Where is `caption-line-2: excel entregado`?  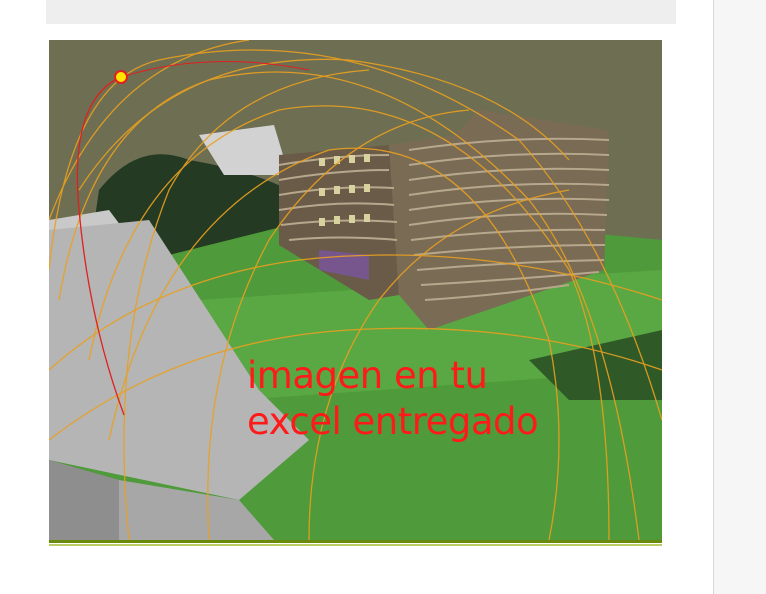 caption-line-2: excel entregado is located at coordinates (393, 421).